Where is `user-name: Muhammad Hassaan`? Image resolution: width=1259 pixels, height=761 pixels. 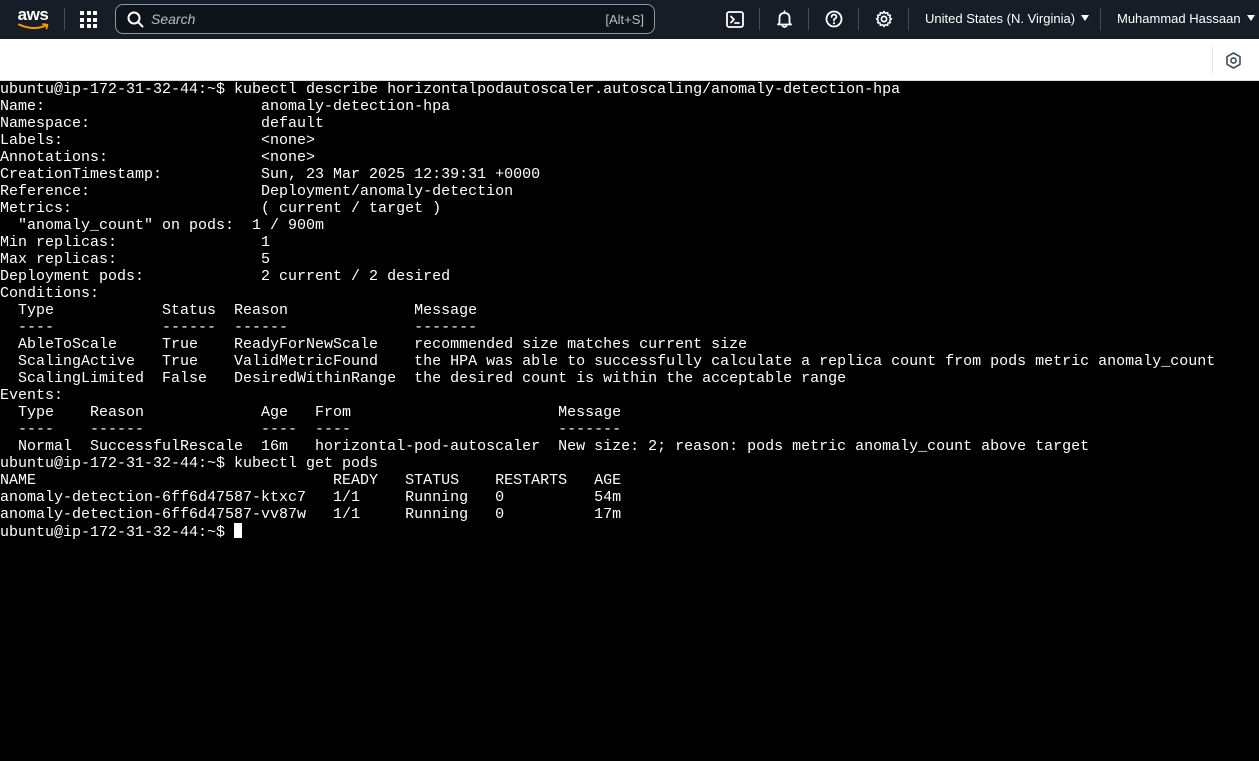 user-name: Muhammad Hassaan is located at coordinates (1179, 18).